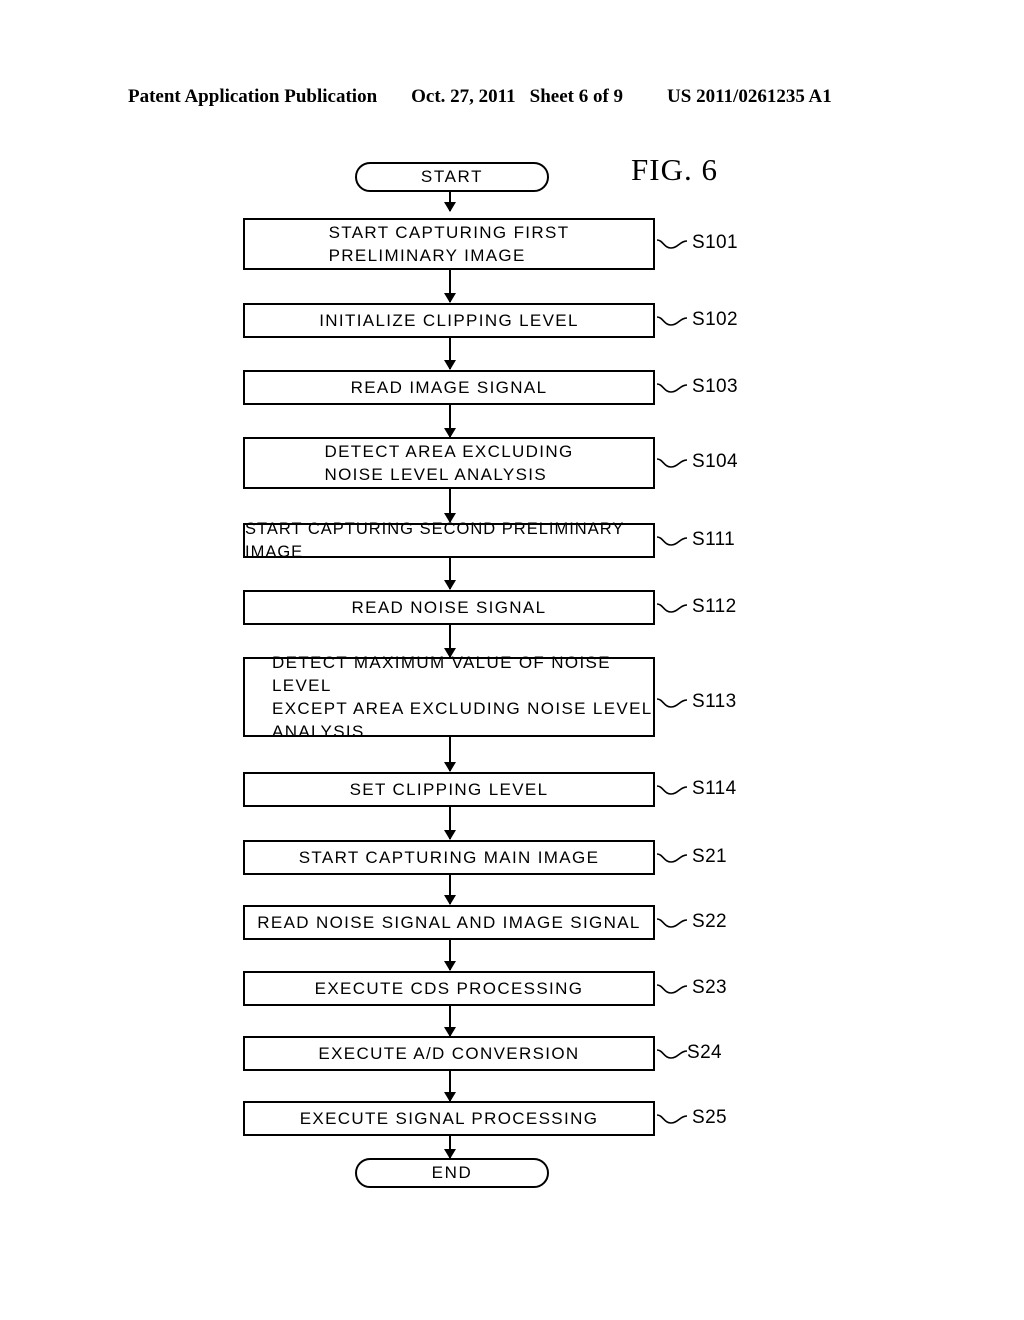 Image resolution: width=1024 pixels, height=1320 pixels. I want to click on process-box-s21: START CAPTURING MAIN IMAGE, so click(449, 857).